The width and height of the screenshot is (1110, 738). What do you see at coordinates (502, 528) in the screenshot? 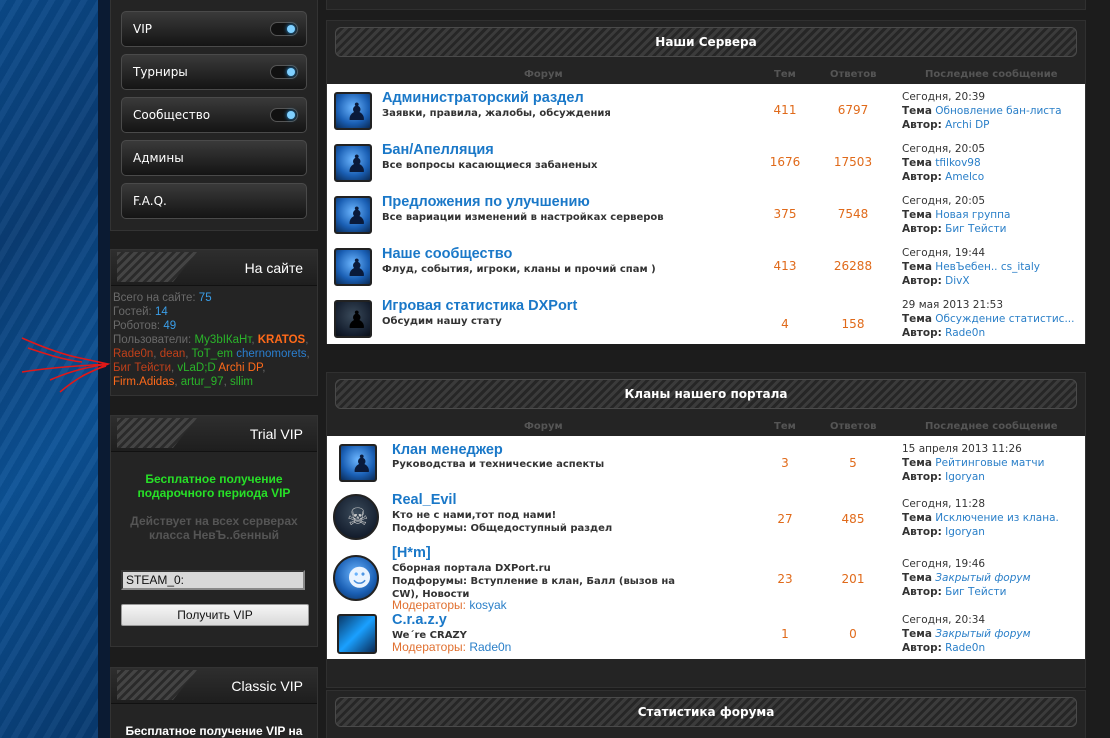
I see `subforums: Подфорумы: Общедоступный раздел` at bounding box center [502, 528].